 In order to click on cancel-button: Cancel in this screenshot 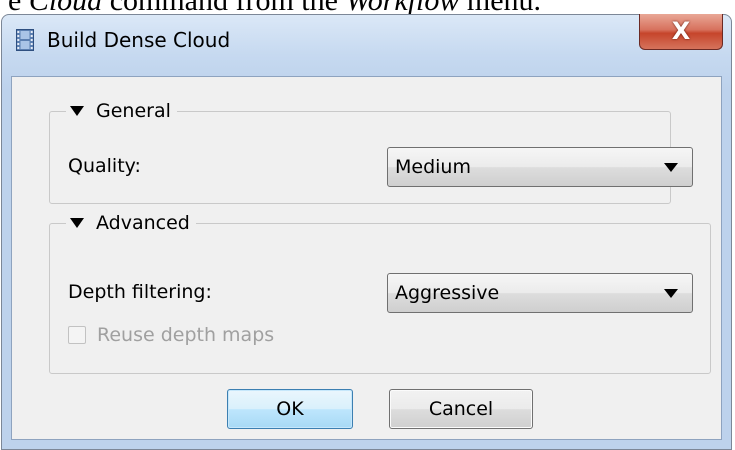, I will do `click(461, 409)`.